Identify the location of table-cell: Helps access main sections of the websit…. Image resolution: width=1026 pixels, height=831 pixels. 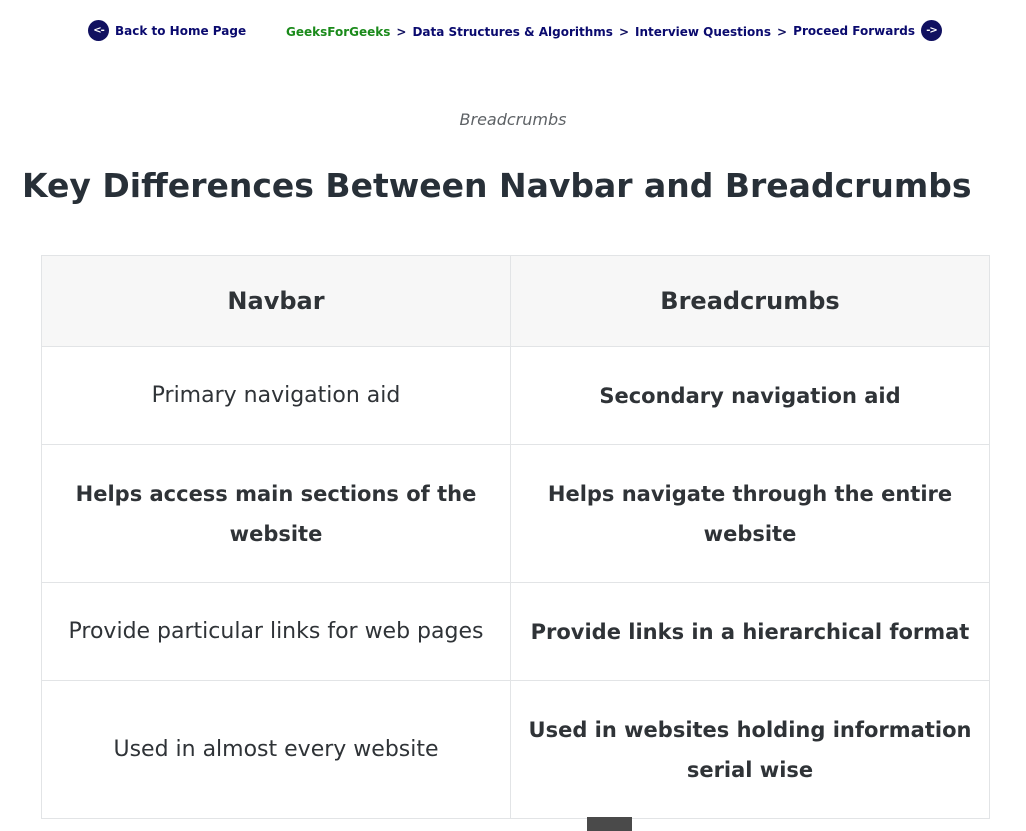
(276, 513).